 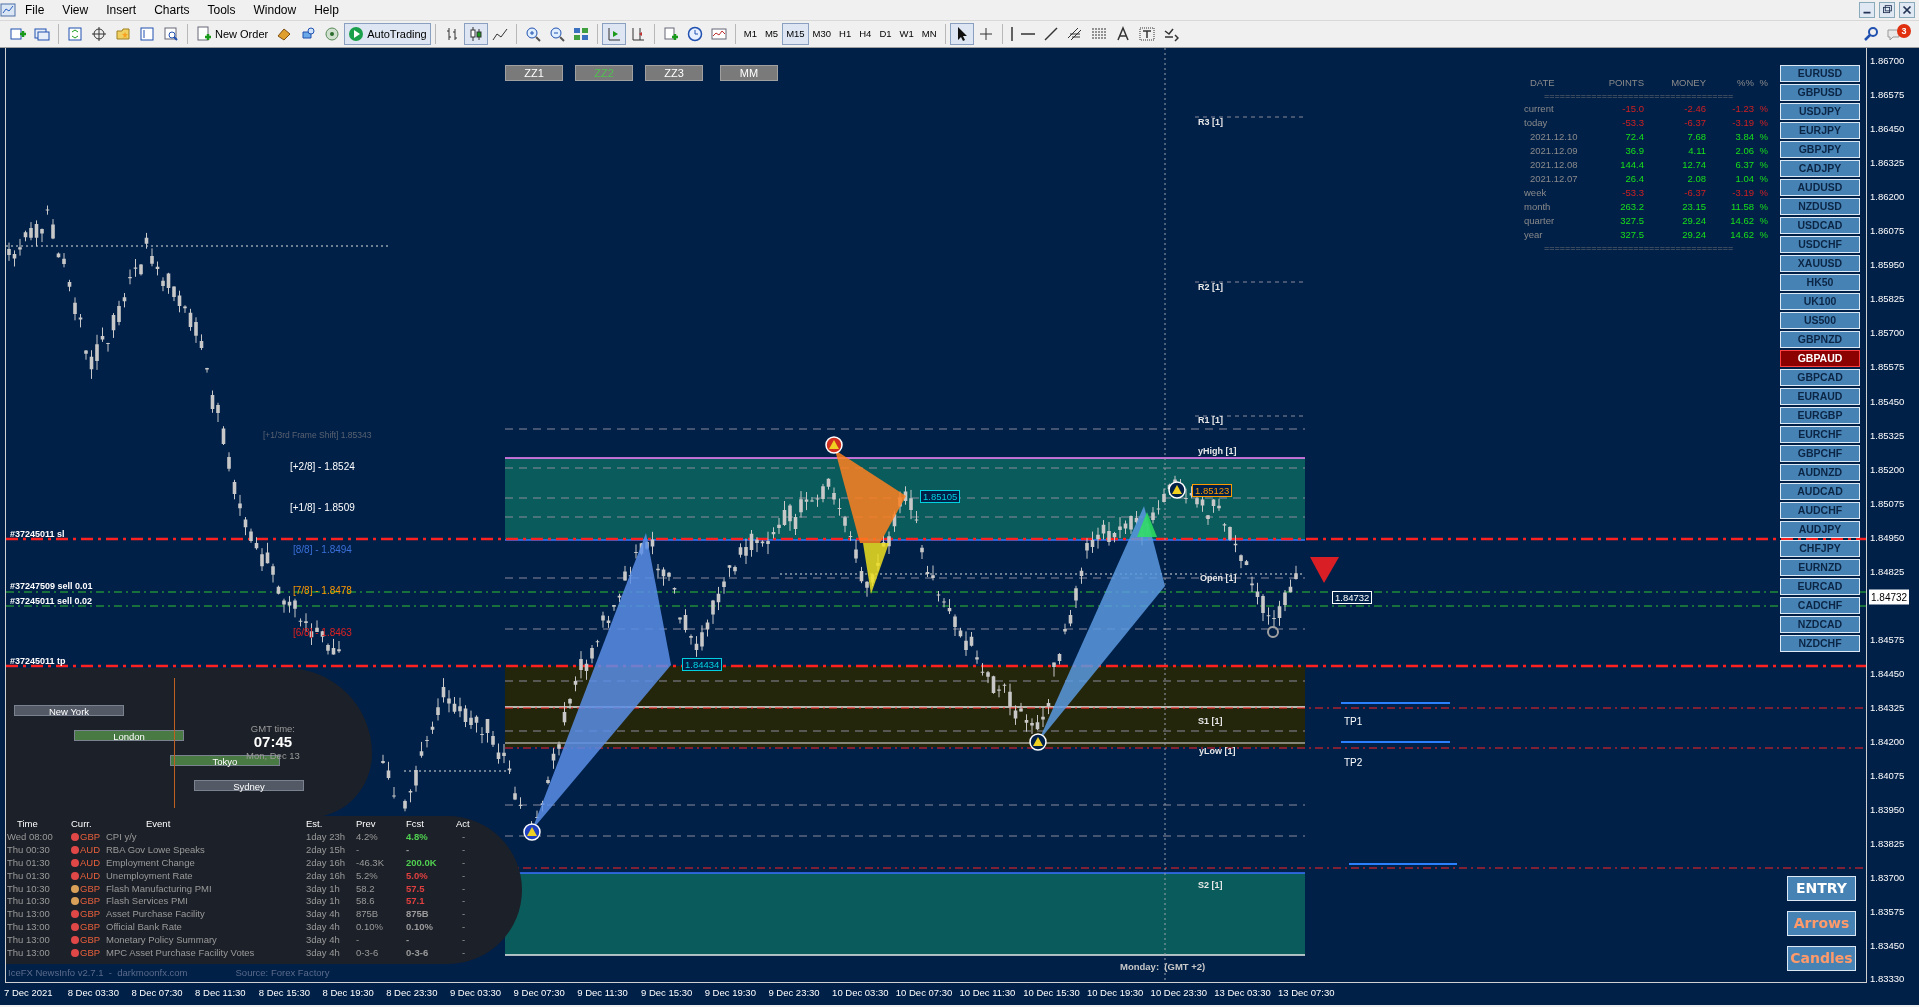 I want to click on symbol-button: NZDCAD, so click(x=1820, y=624).